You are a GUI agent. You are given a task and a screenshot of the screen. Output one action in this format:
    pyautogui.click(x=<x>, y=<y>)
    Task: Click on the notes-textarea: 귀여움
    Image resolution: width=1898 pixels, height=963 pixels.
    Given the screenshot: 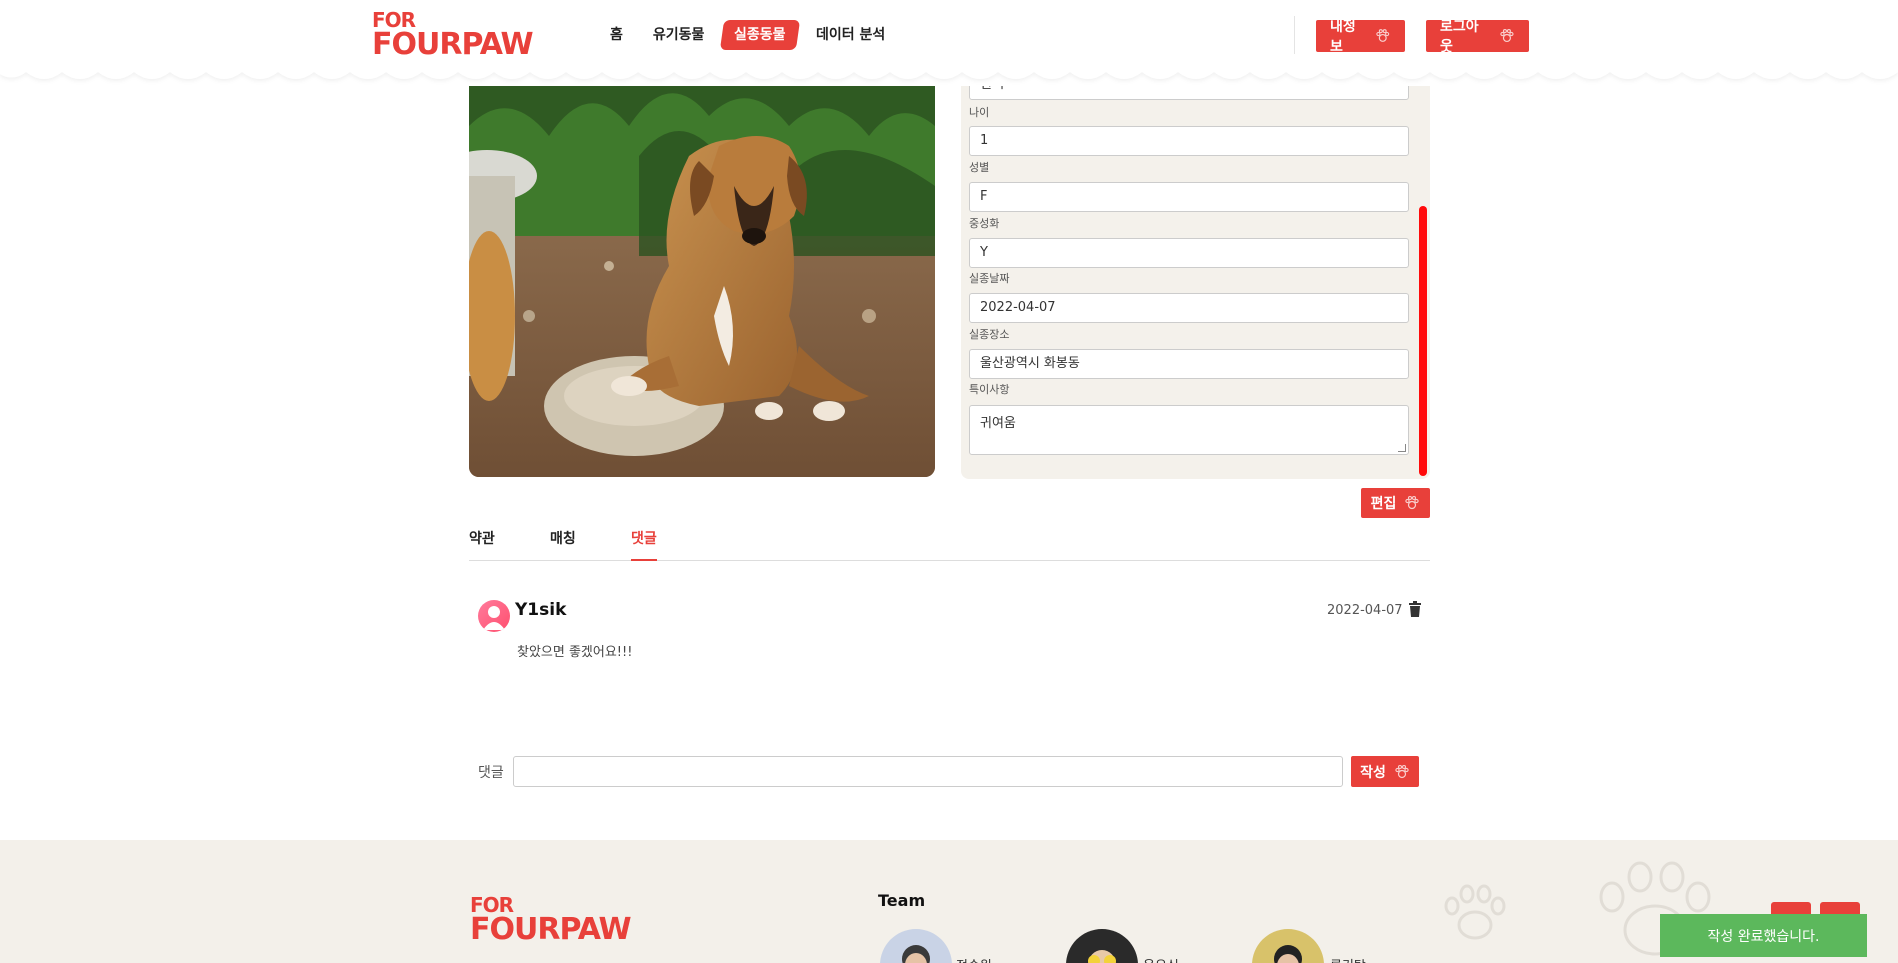 What is the action you would take?
    pyautogui.click(x=1189, y=430)
    